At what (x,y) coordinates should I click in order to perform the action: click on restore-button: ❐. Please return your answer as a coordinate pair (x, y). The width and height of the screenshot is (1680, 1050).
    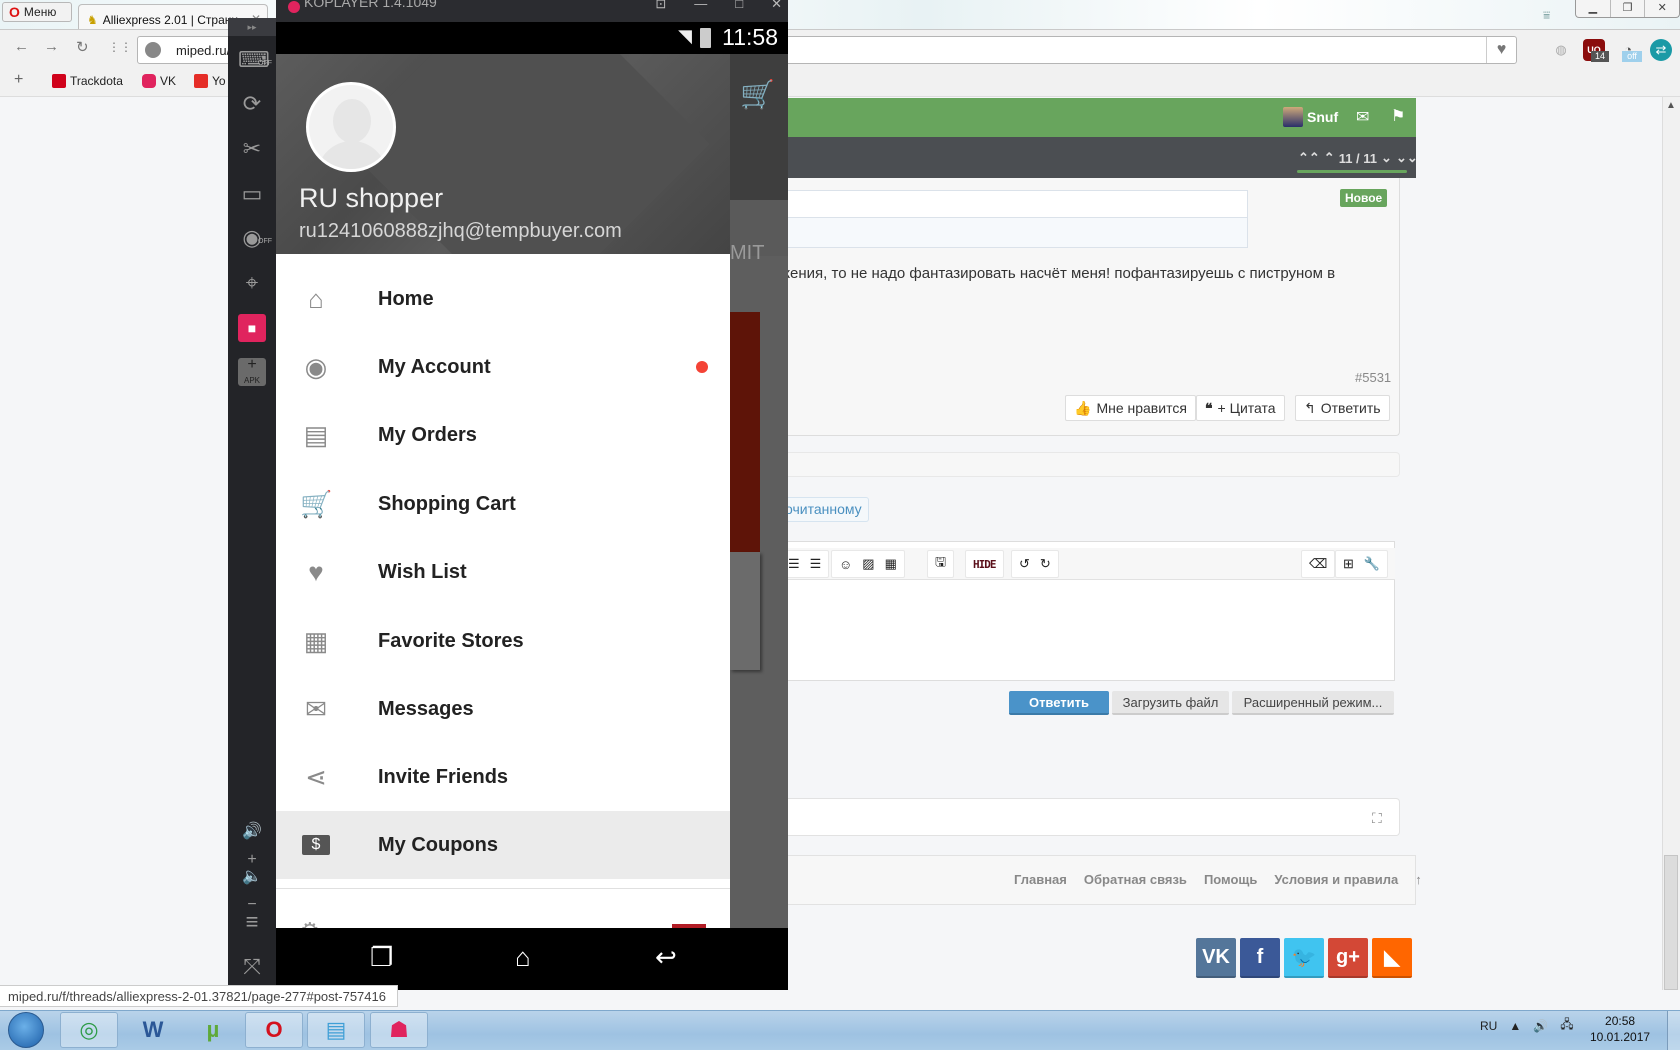
    Looking at the image, I should click on (1628, 8).